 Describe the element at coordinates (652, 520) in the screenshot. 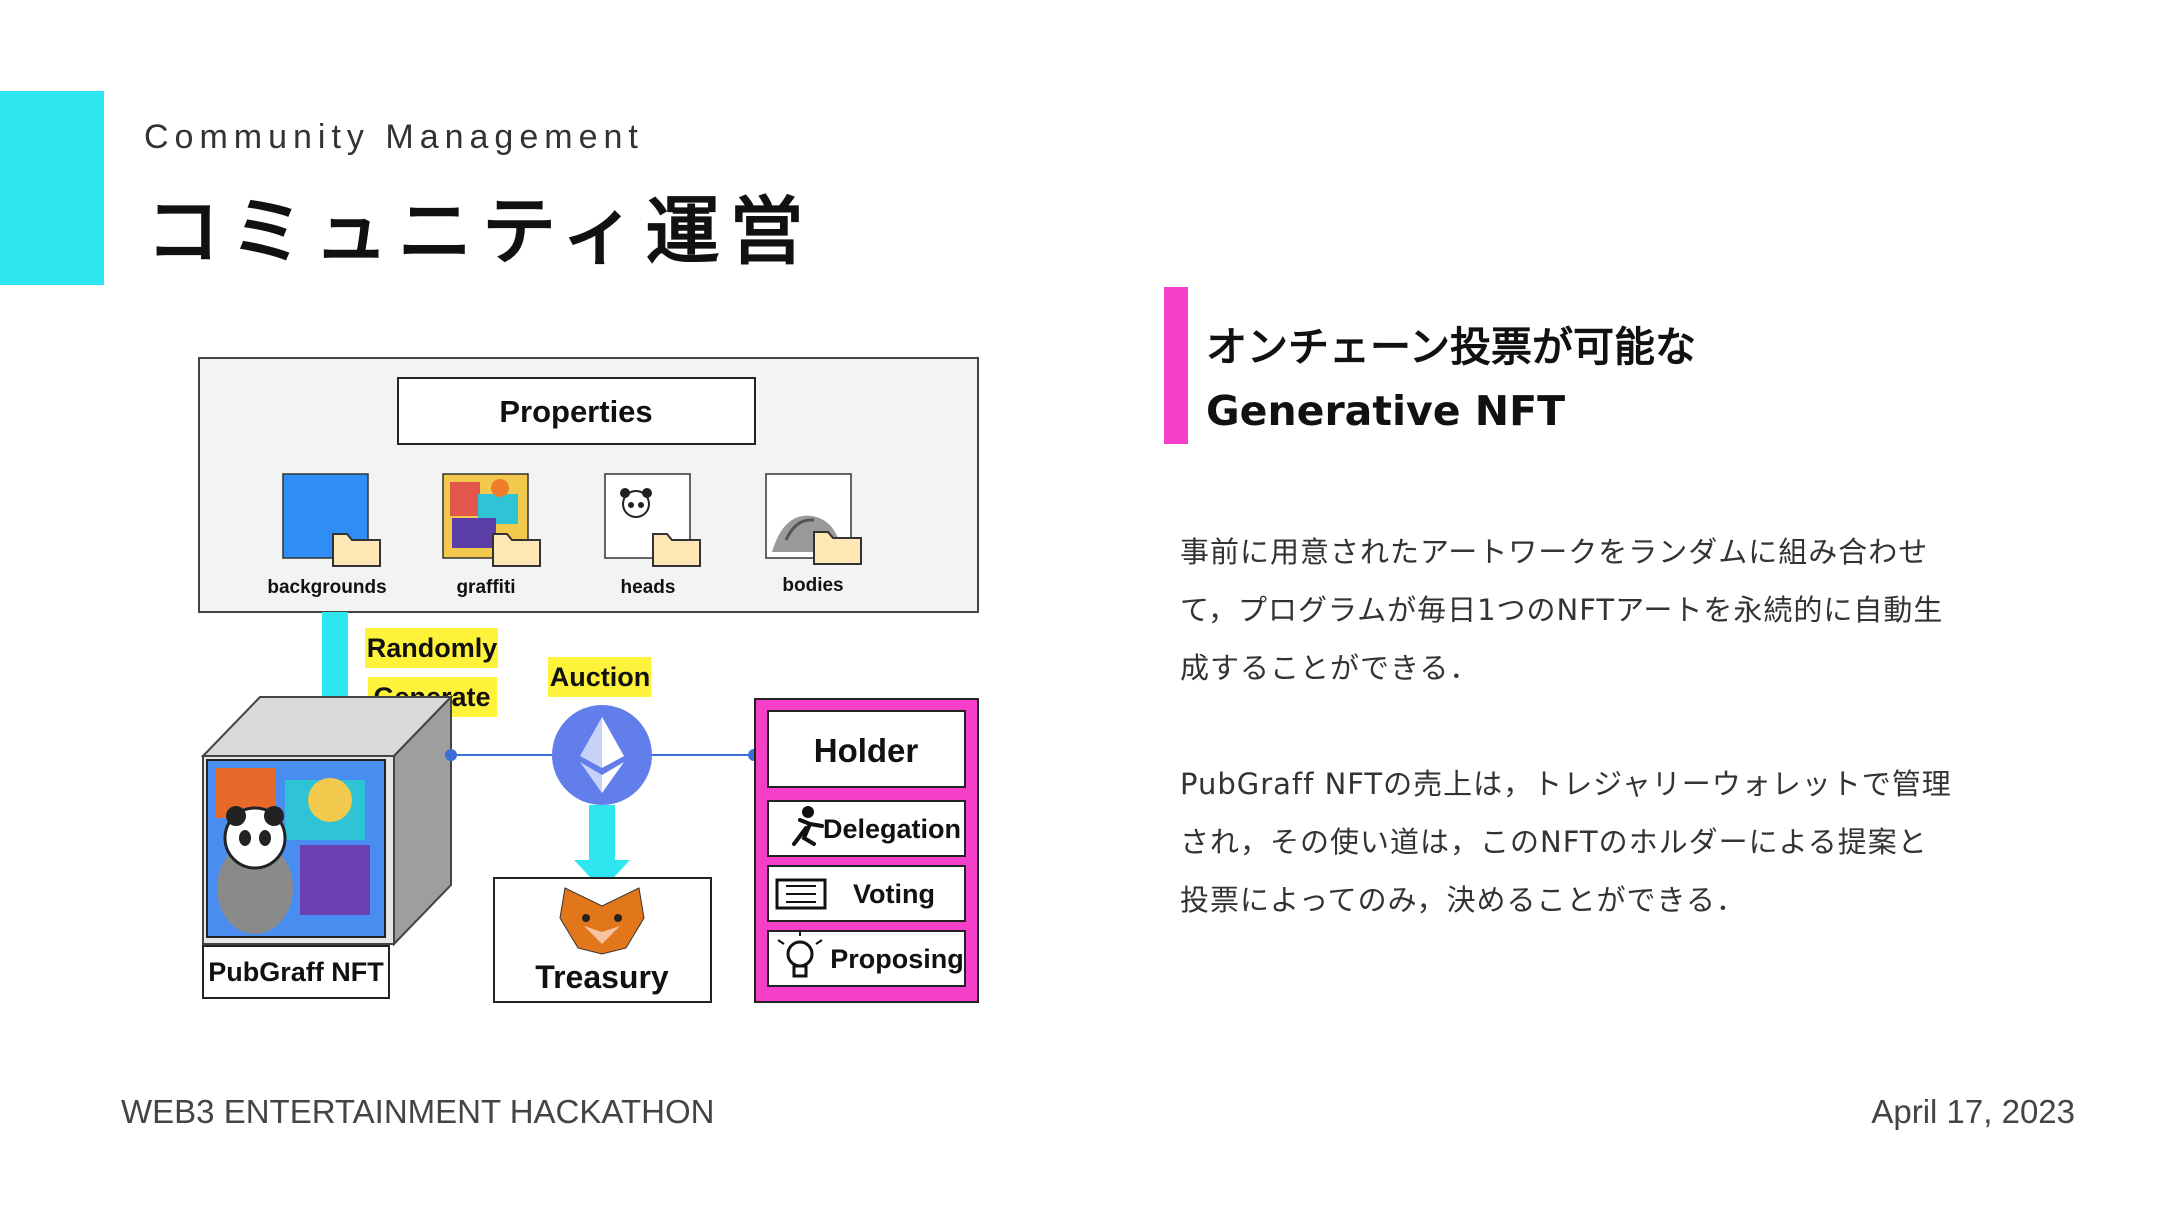

I see `folder-heads` at that location.